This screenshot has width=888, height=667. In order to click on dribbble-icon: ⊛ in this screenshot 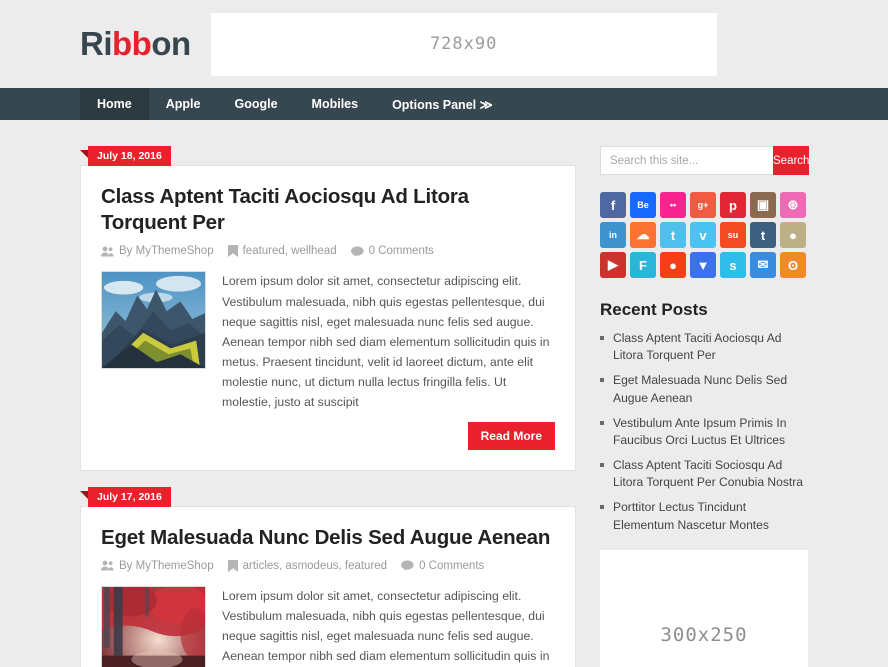, I will do `click(793, 205)`.